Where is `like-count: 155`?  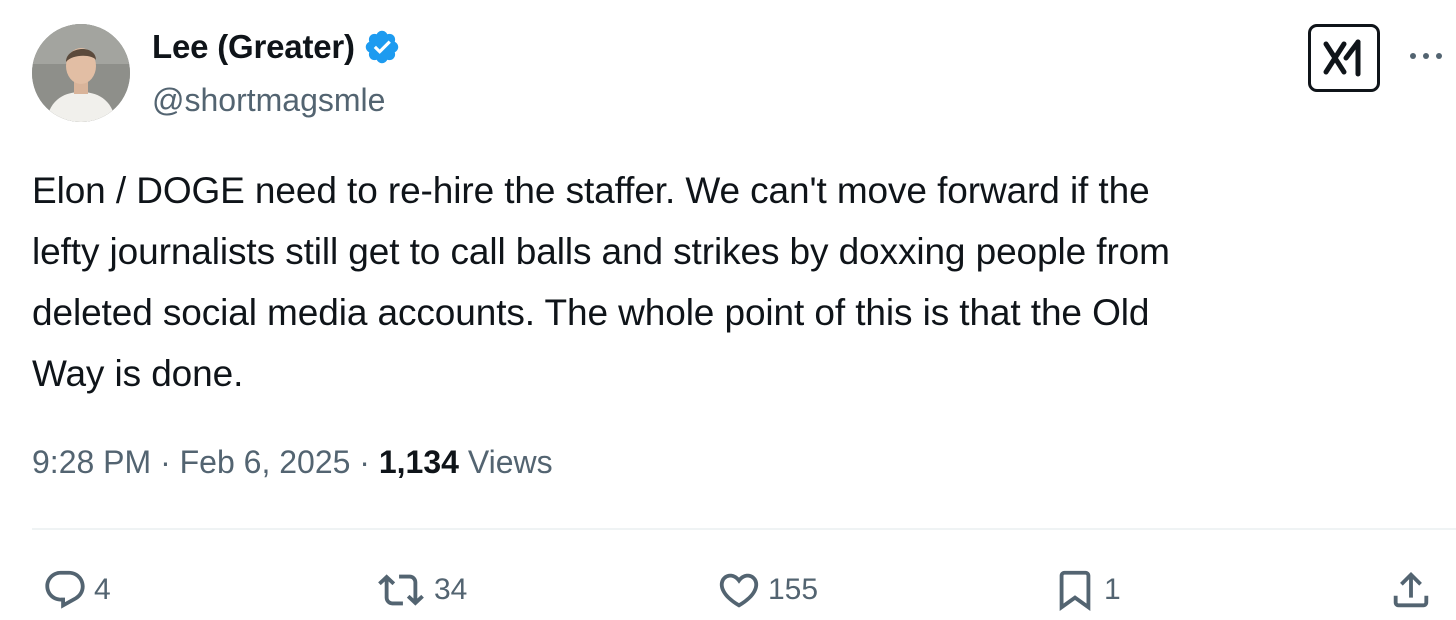 like-count: 155 is located at coordinates (793, 589).